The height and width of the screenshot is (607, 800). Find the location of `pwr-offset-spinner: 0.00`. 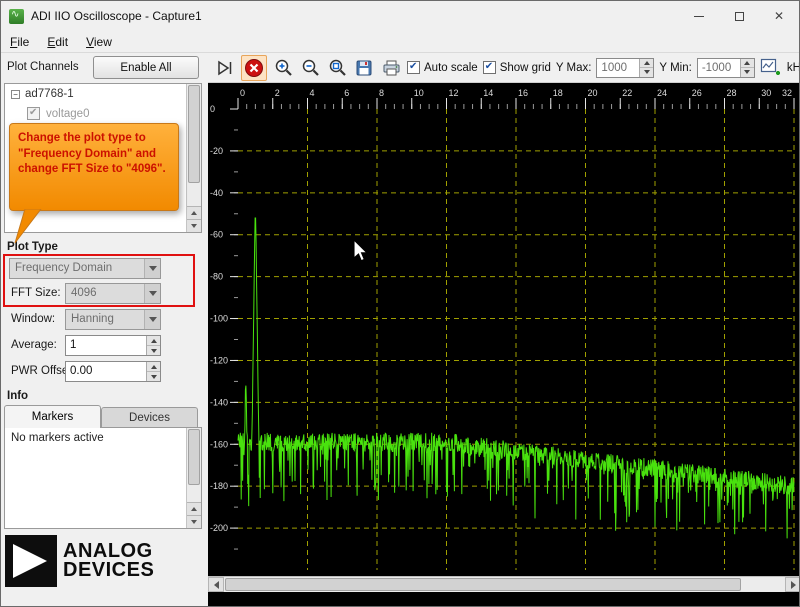

pwr-offset-spinner: 0.00 is located at coordinates (113, 371).